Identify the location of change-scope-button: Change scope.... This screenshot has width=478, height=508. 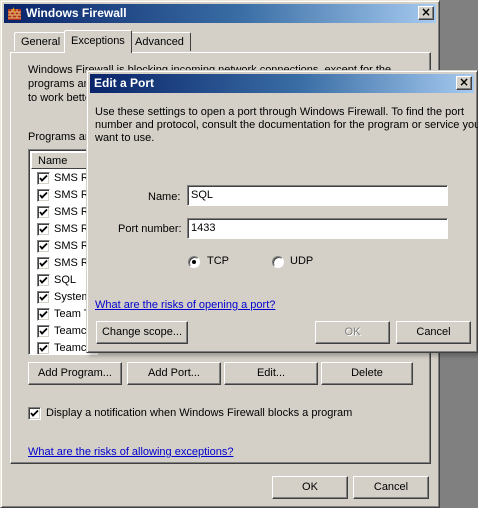
(142, 332).